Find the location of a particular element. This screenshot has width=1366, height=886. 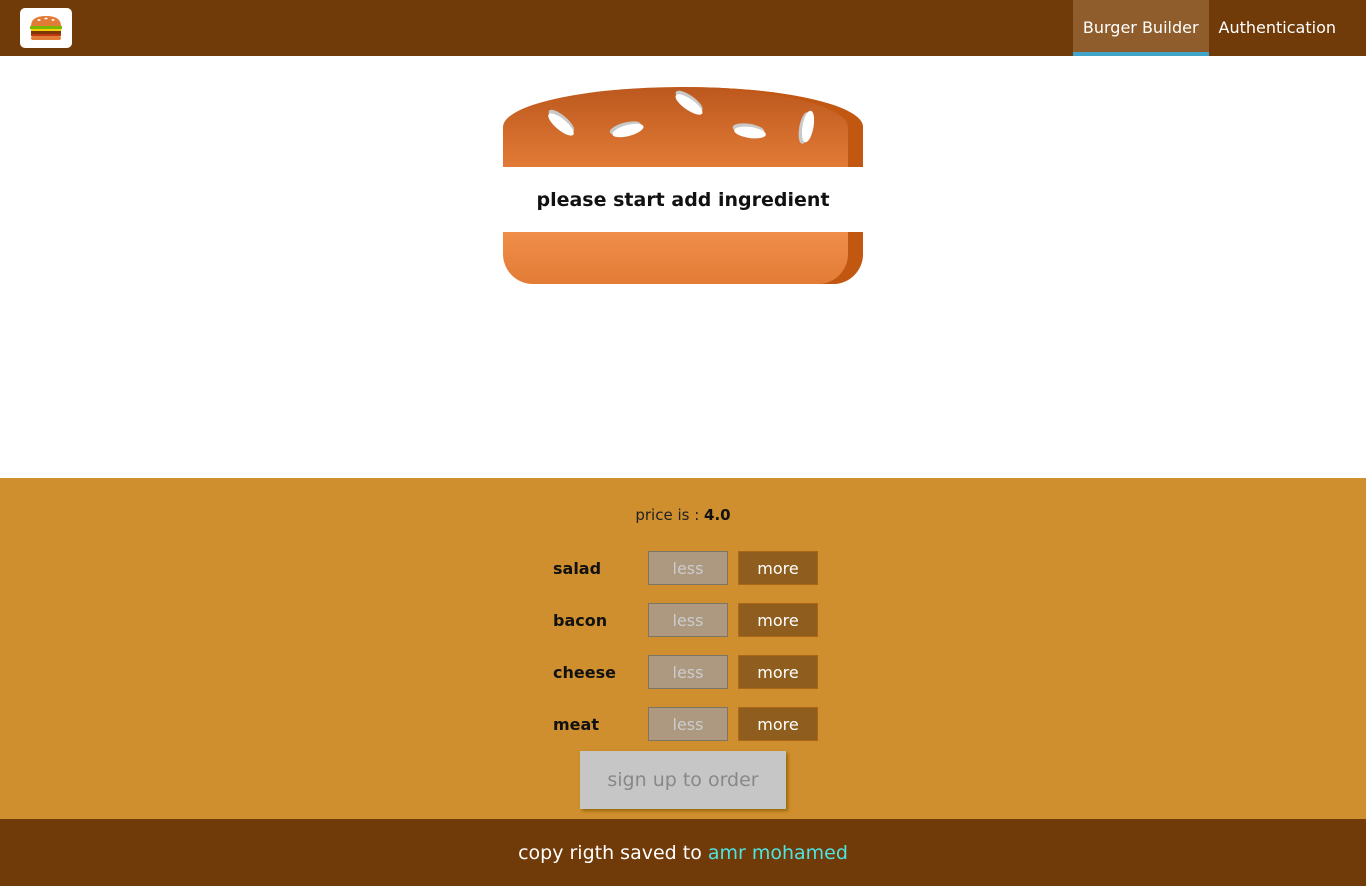

ingredient-control-salad: salad less more is located at coordinates (688, 568).